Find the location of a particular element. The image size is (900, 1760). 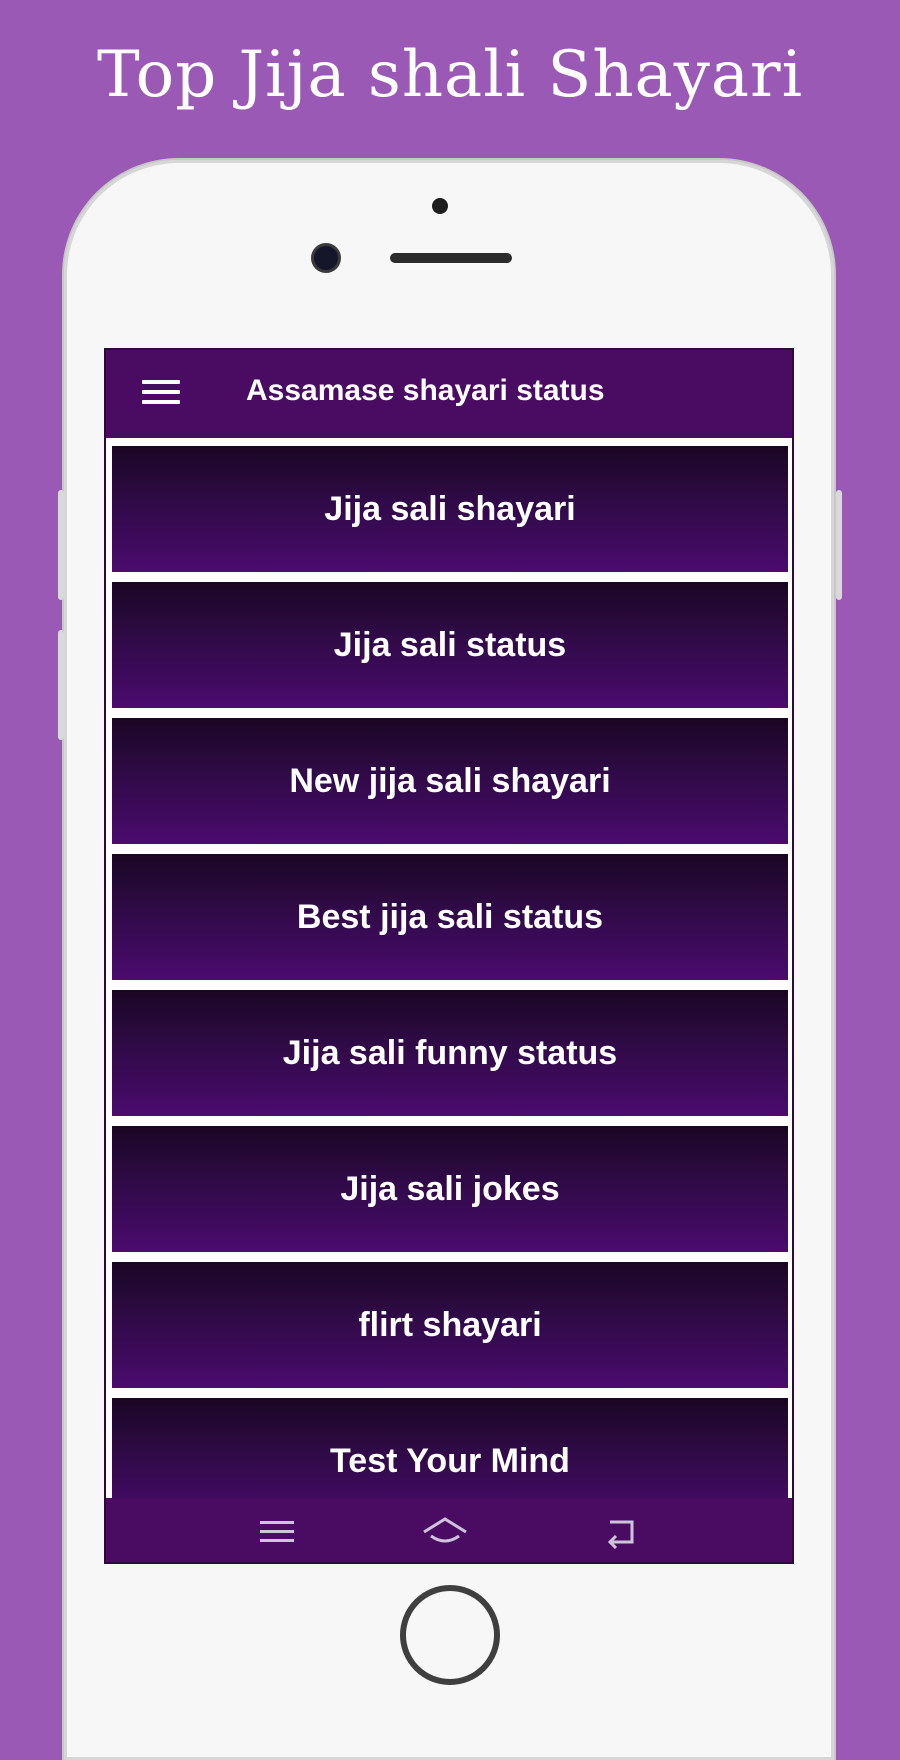

list-item: New jija sali shayari is located at coordinates (450, 781).